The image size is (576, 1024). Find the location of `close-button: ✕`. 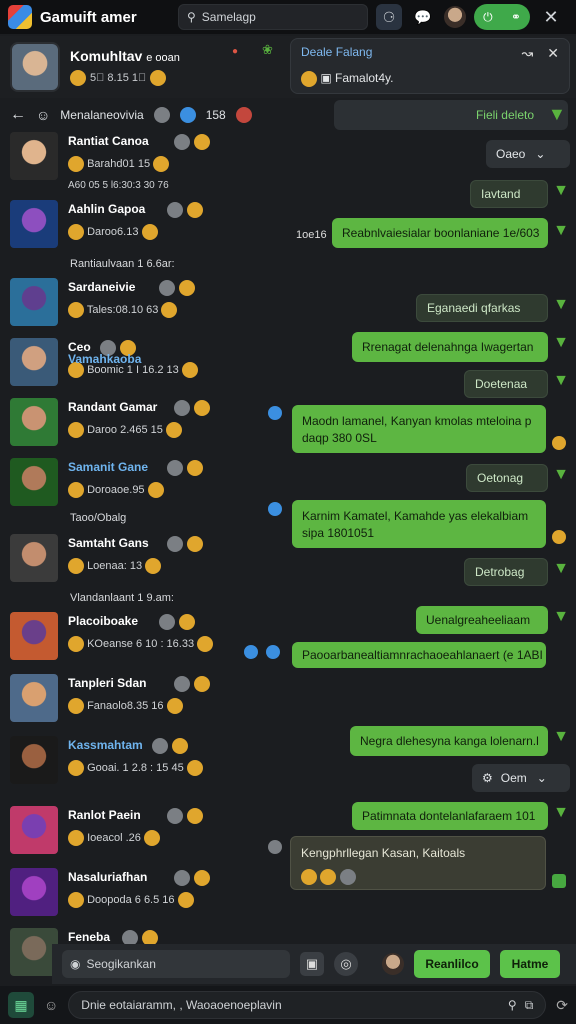

close-button: ✕ is located at coordinates (551, 17).